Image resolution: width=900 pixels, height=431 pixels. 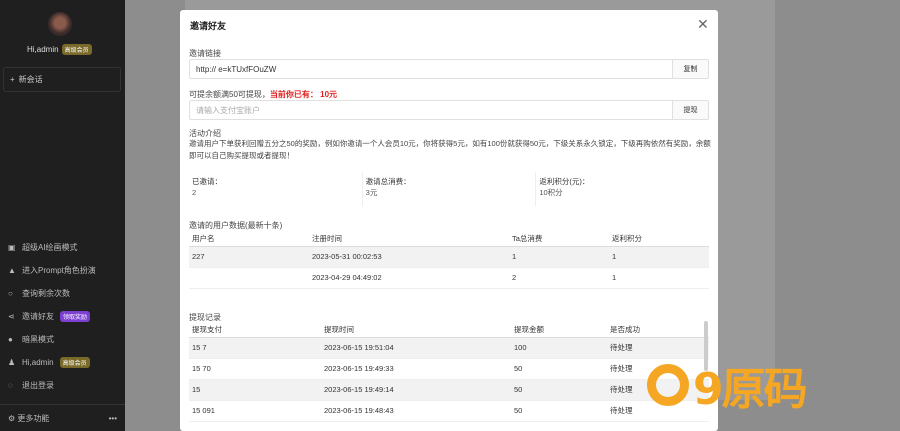 What do you see at coordinates (668, 385) in the screenshot?
I see `q-logo-icon` at bounding box center [668, 385].